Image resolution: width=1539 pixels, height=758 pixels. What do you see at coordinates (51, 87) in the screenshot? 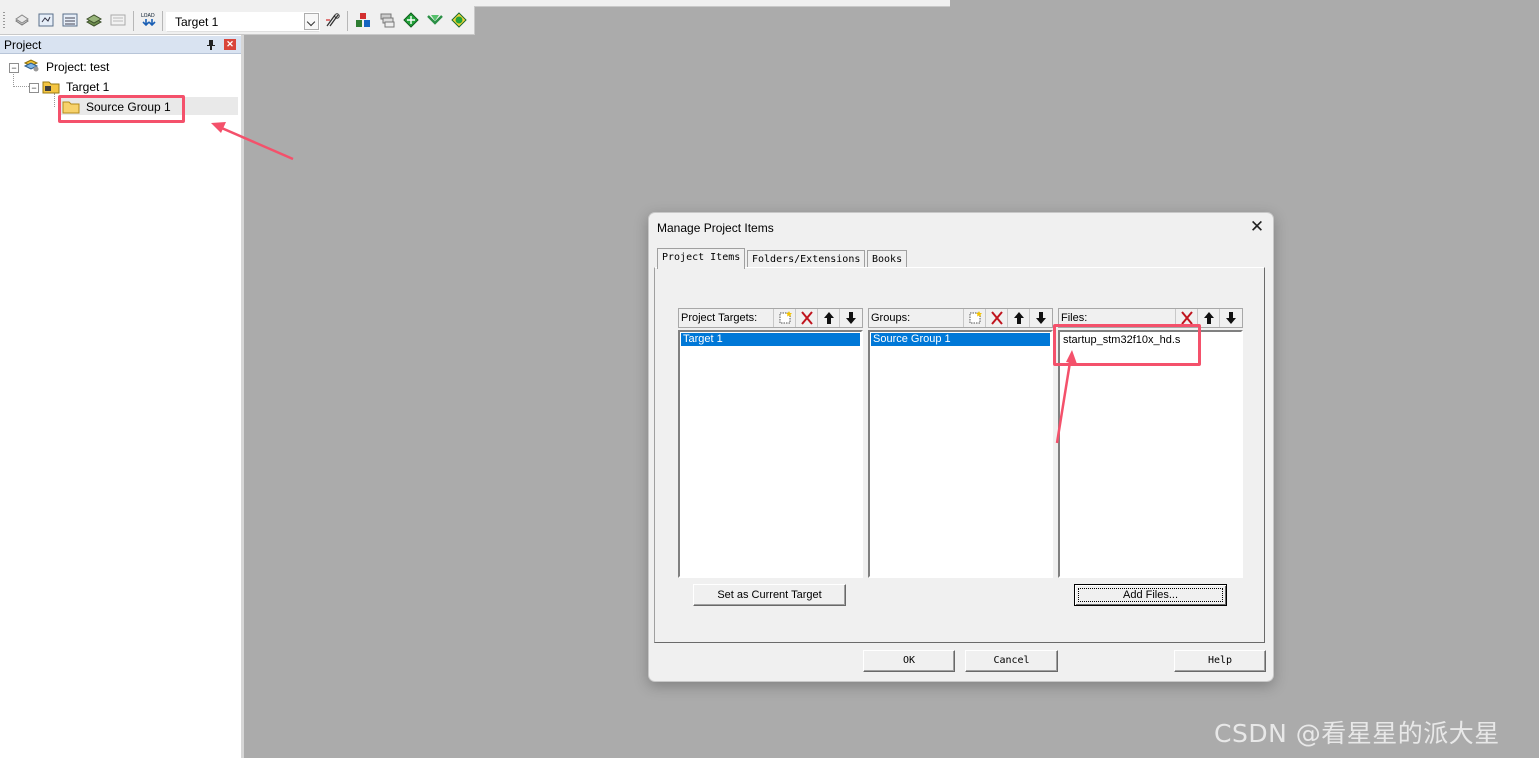
I see `target-folder-icon` at bounding box center [51, 87].